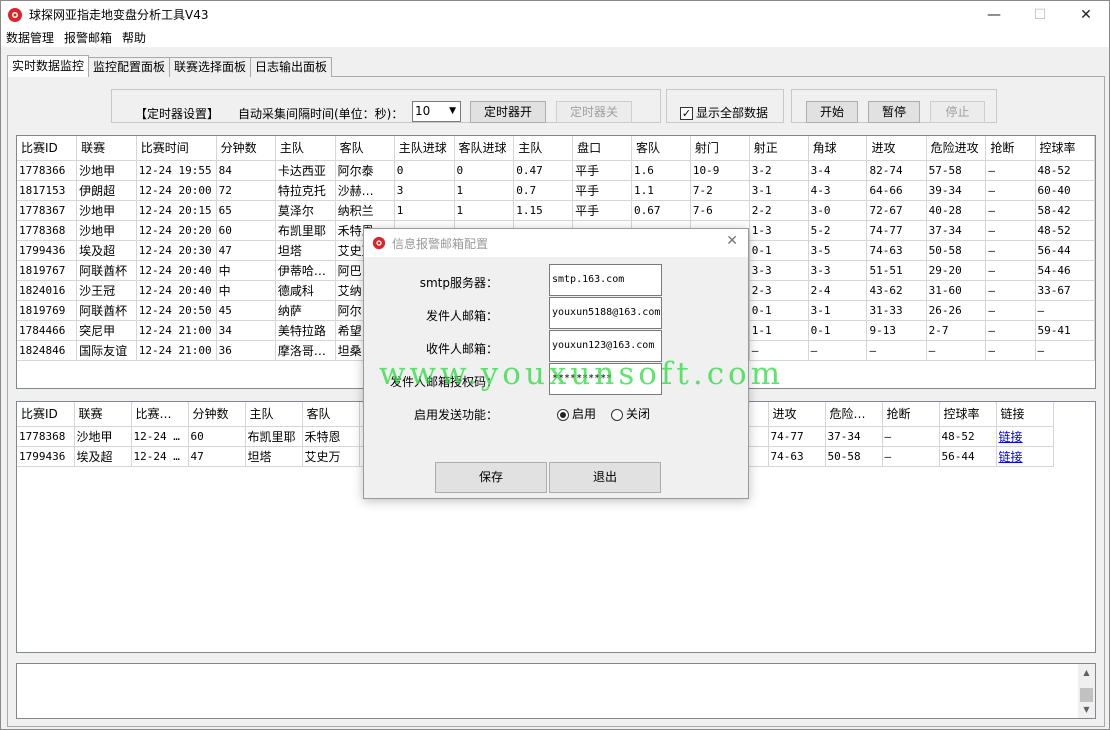  I want to click on smtp-label: smtp服务器：, so click(458, 283).